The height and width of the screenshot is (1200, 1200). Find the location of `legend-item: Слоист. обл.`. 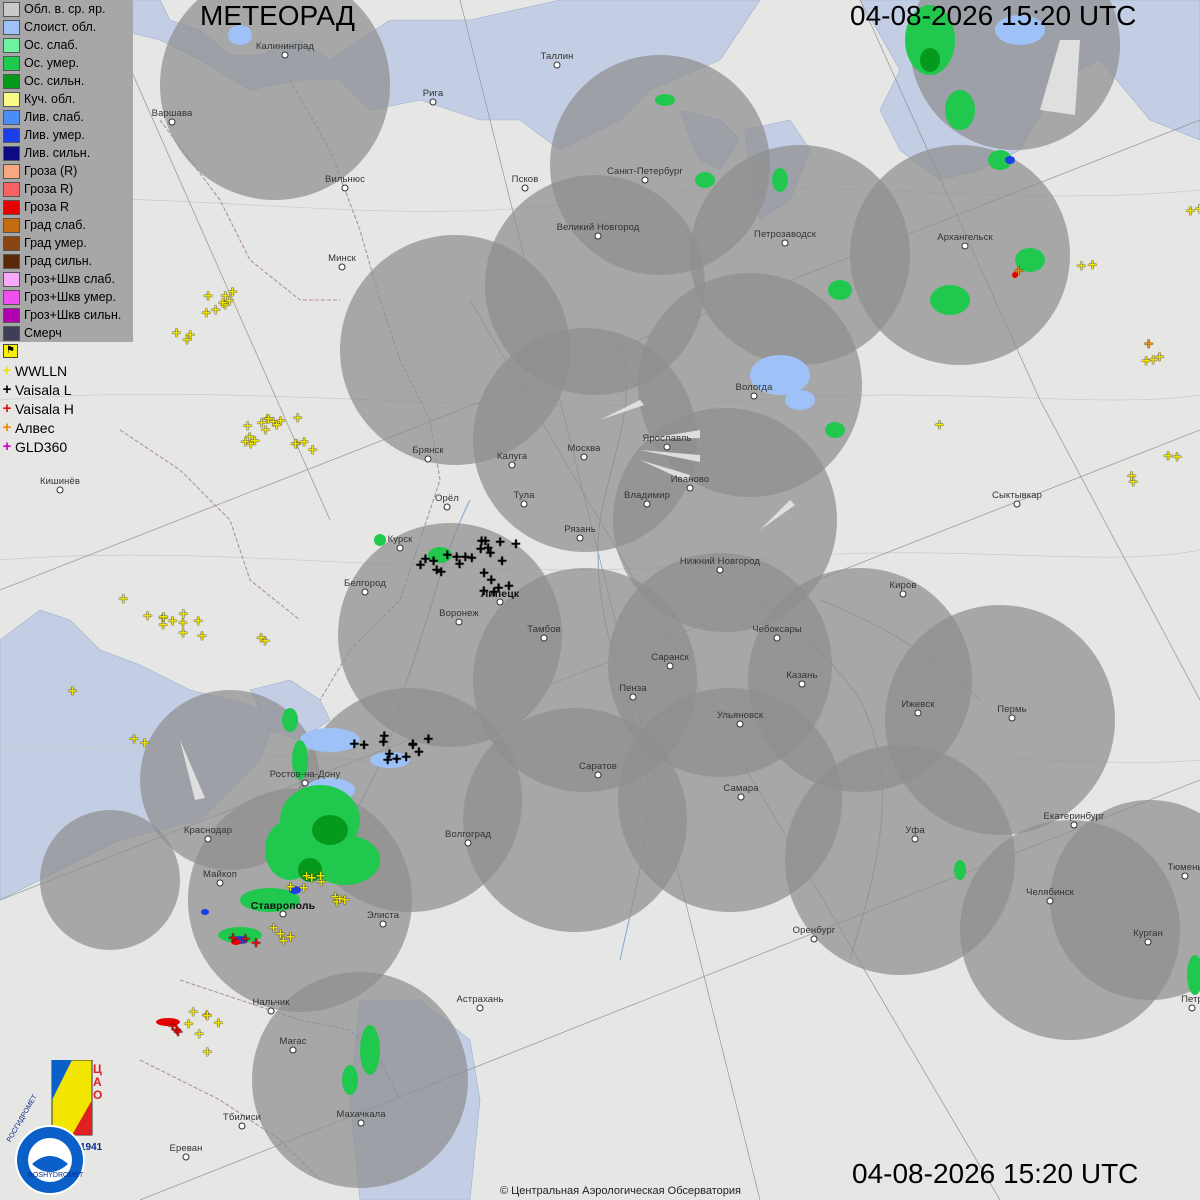

legend-item: Слоист. обл. is located at coordinates (66, 27).